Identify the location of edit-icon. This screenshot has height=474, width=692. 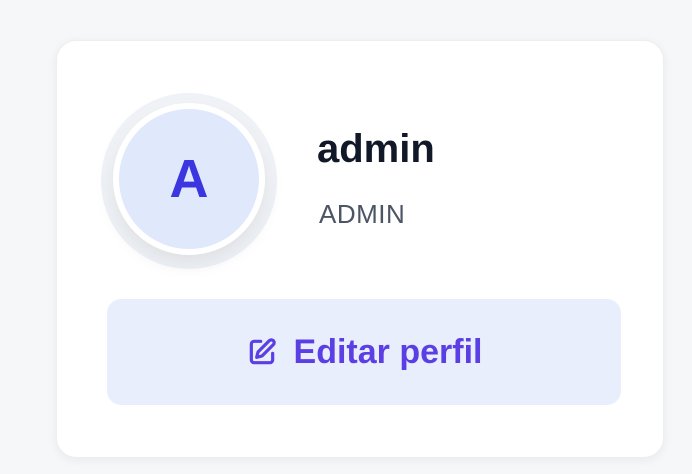
(262, 352).